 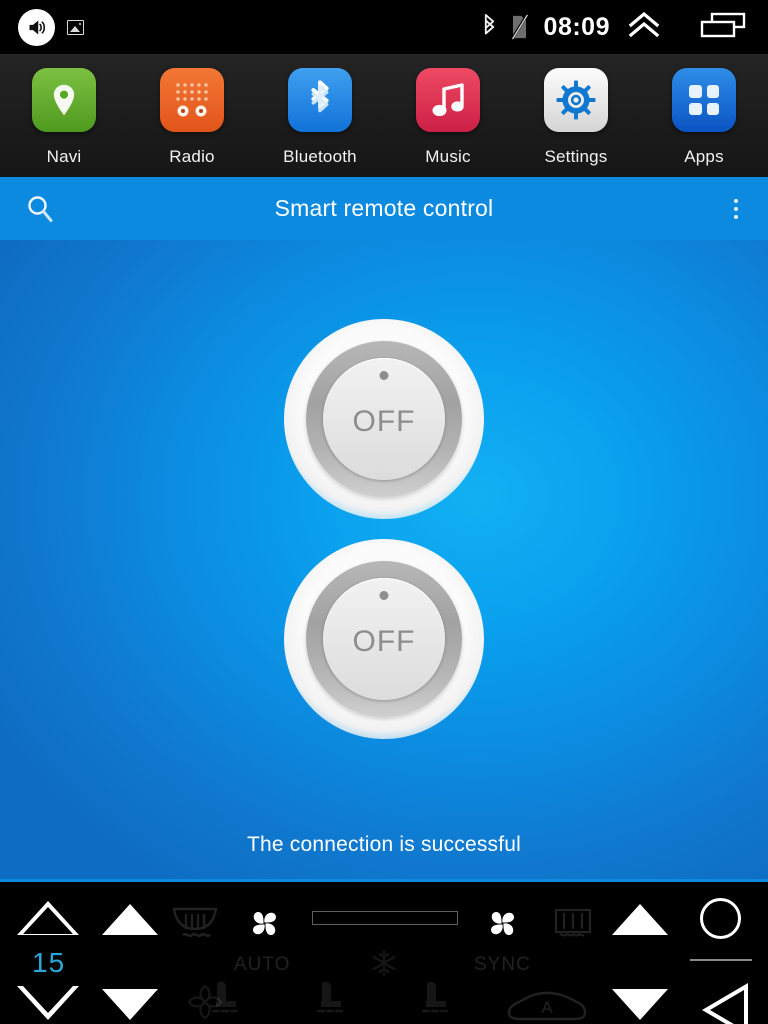 I want to click on dock-item-navi: Navi, so click(x=64, y=115).